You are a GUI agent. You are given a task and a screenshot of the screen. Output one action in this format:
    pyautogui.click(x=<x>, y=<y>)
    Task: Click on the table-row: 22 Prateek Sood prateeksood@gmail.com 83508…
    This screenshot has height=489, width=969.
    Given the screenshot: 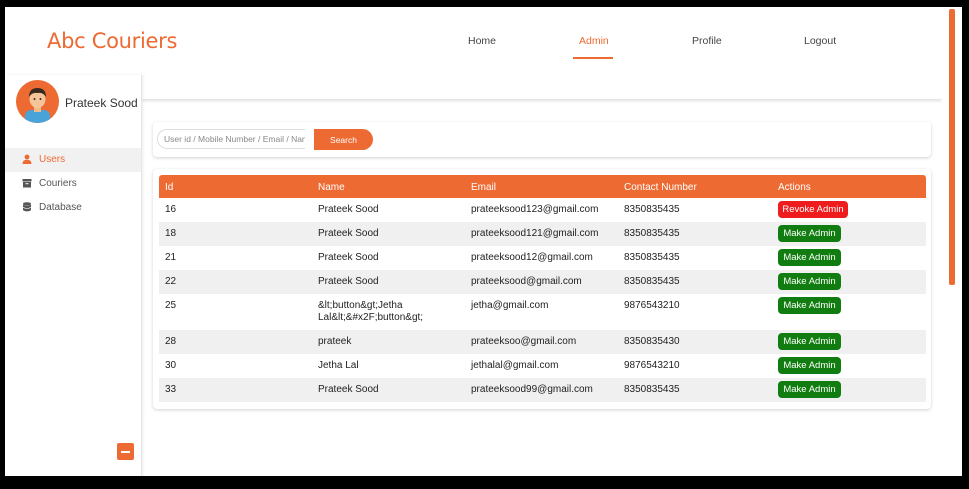 What is the action you would take?
    pyautogui.click(x=542, y=282)
    